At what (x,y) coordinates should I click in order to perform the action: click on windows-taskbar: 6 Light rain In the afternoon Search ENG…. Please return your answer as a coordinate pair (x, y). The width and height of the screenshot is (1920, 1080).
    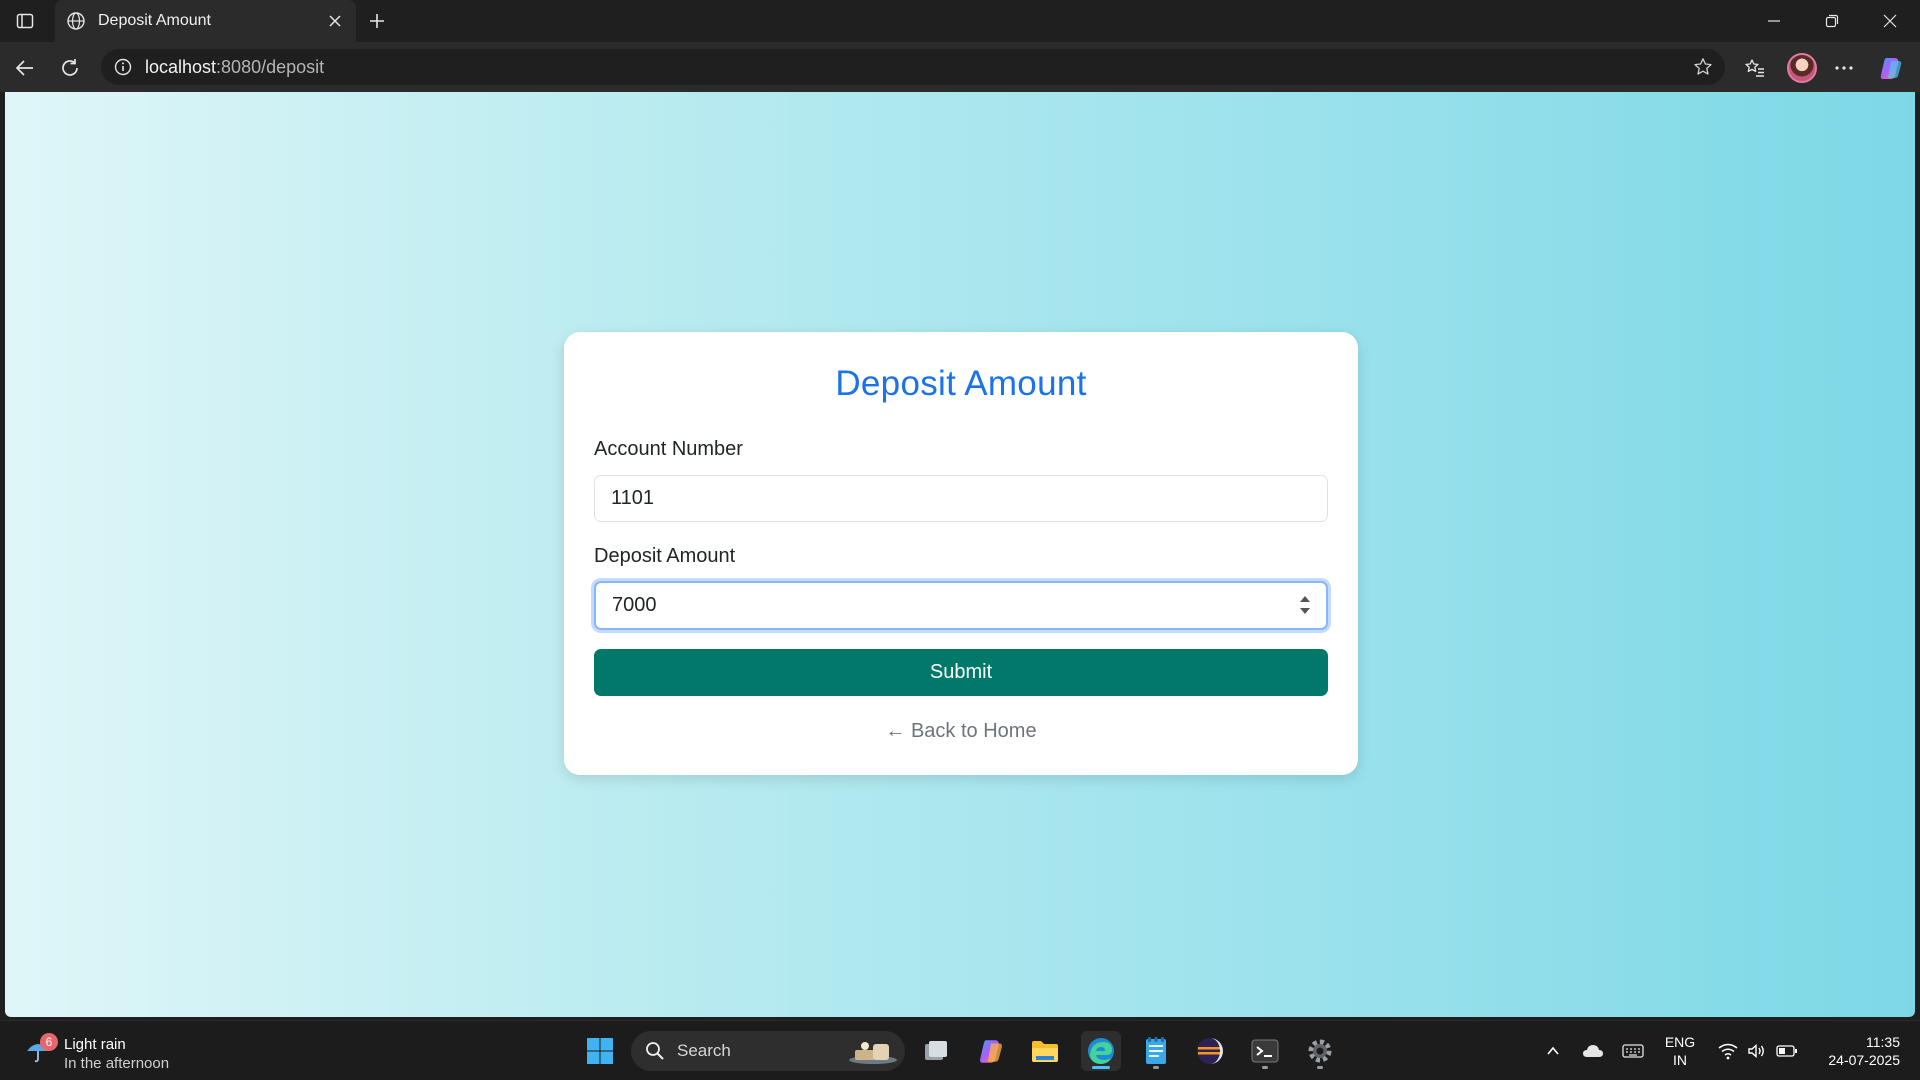
    Looking at the image, I should click on (960, 1050).